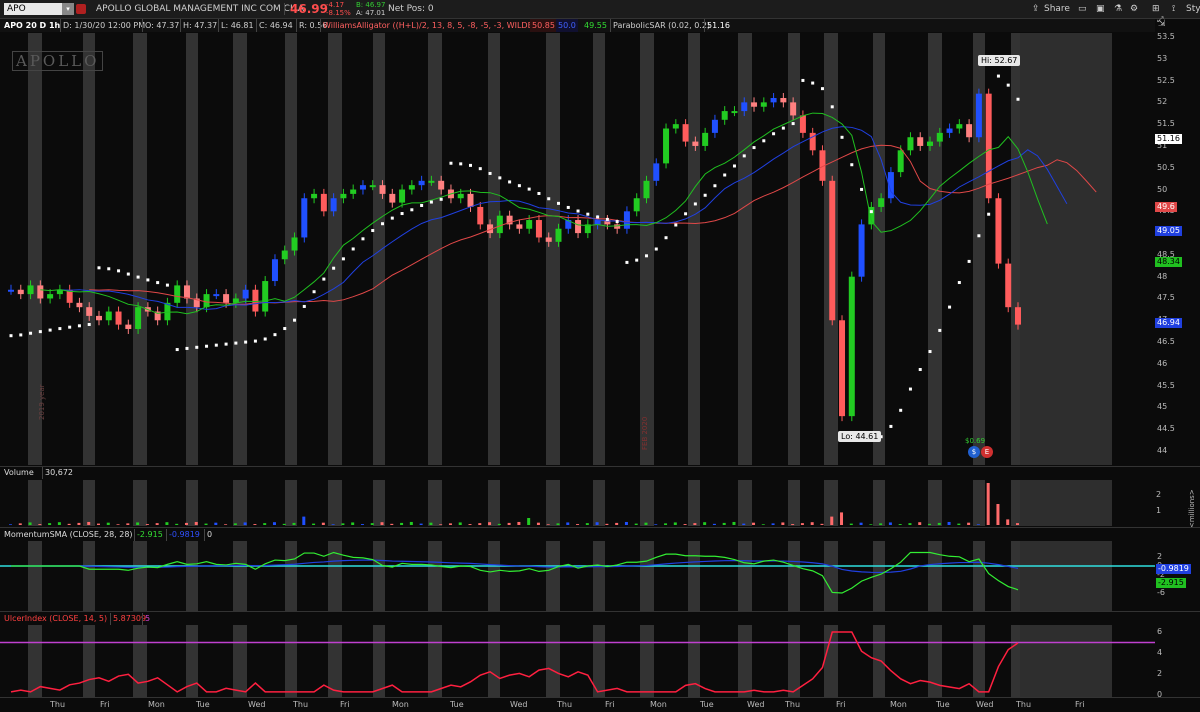 This screenshot has height=712, width=1200. I want to click on time-tick: Fri, so click(345, 704).